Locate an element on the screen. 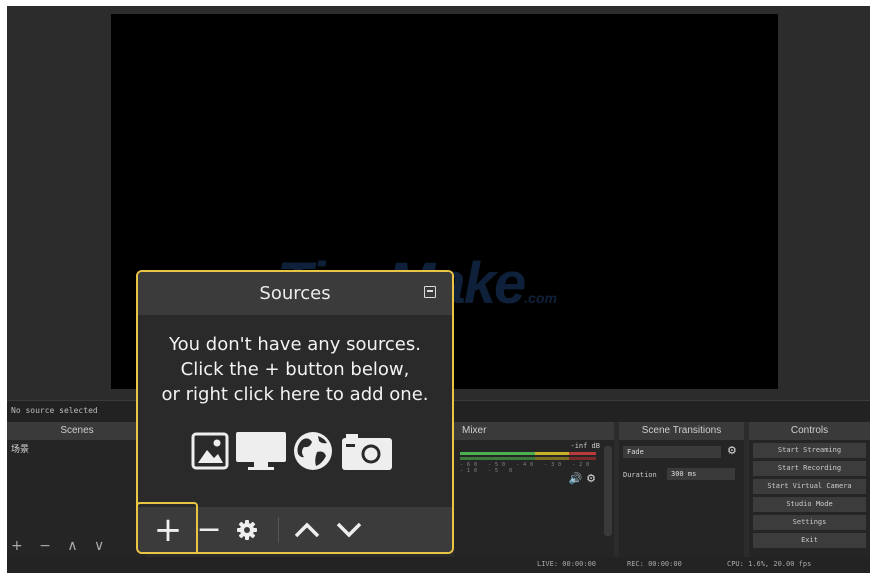 The height and width of the screenshot is (573, 870). scenes-dock: Scenes 场景 + − ∧ ∨ is located at coordinates (77, 490).